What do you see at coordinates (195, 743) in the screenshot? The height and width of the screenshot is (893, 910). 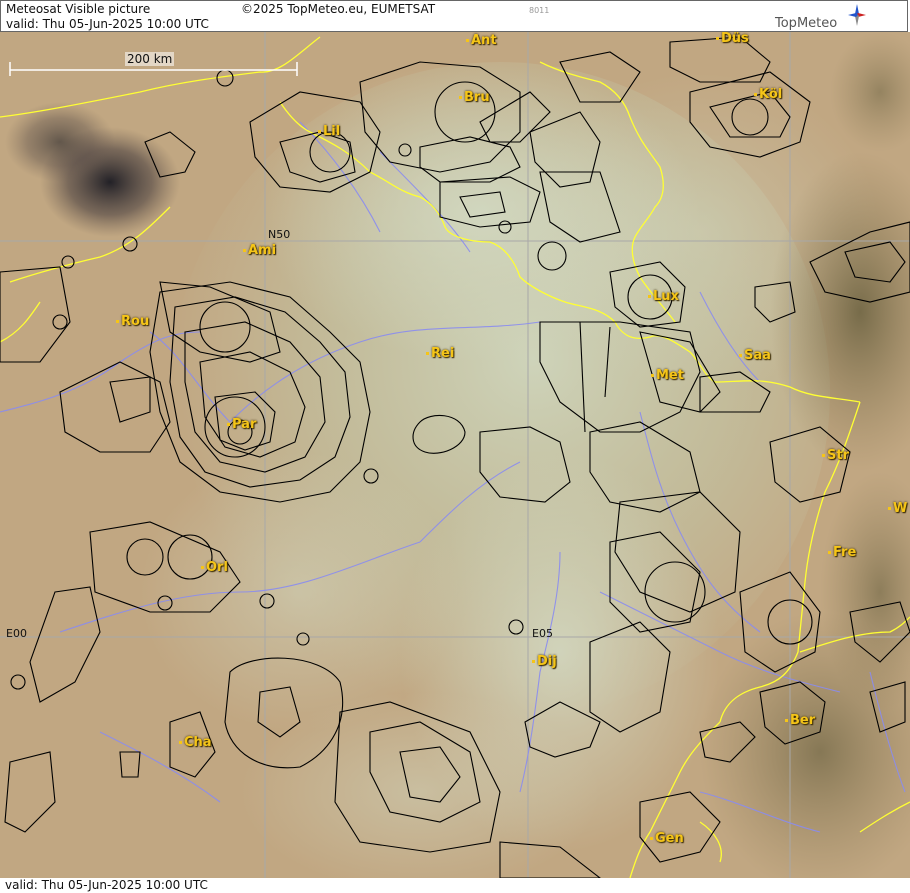 I see `city-label: Cha` at bounding box center [195, 743].